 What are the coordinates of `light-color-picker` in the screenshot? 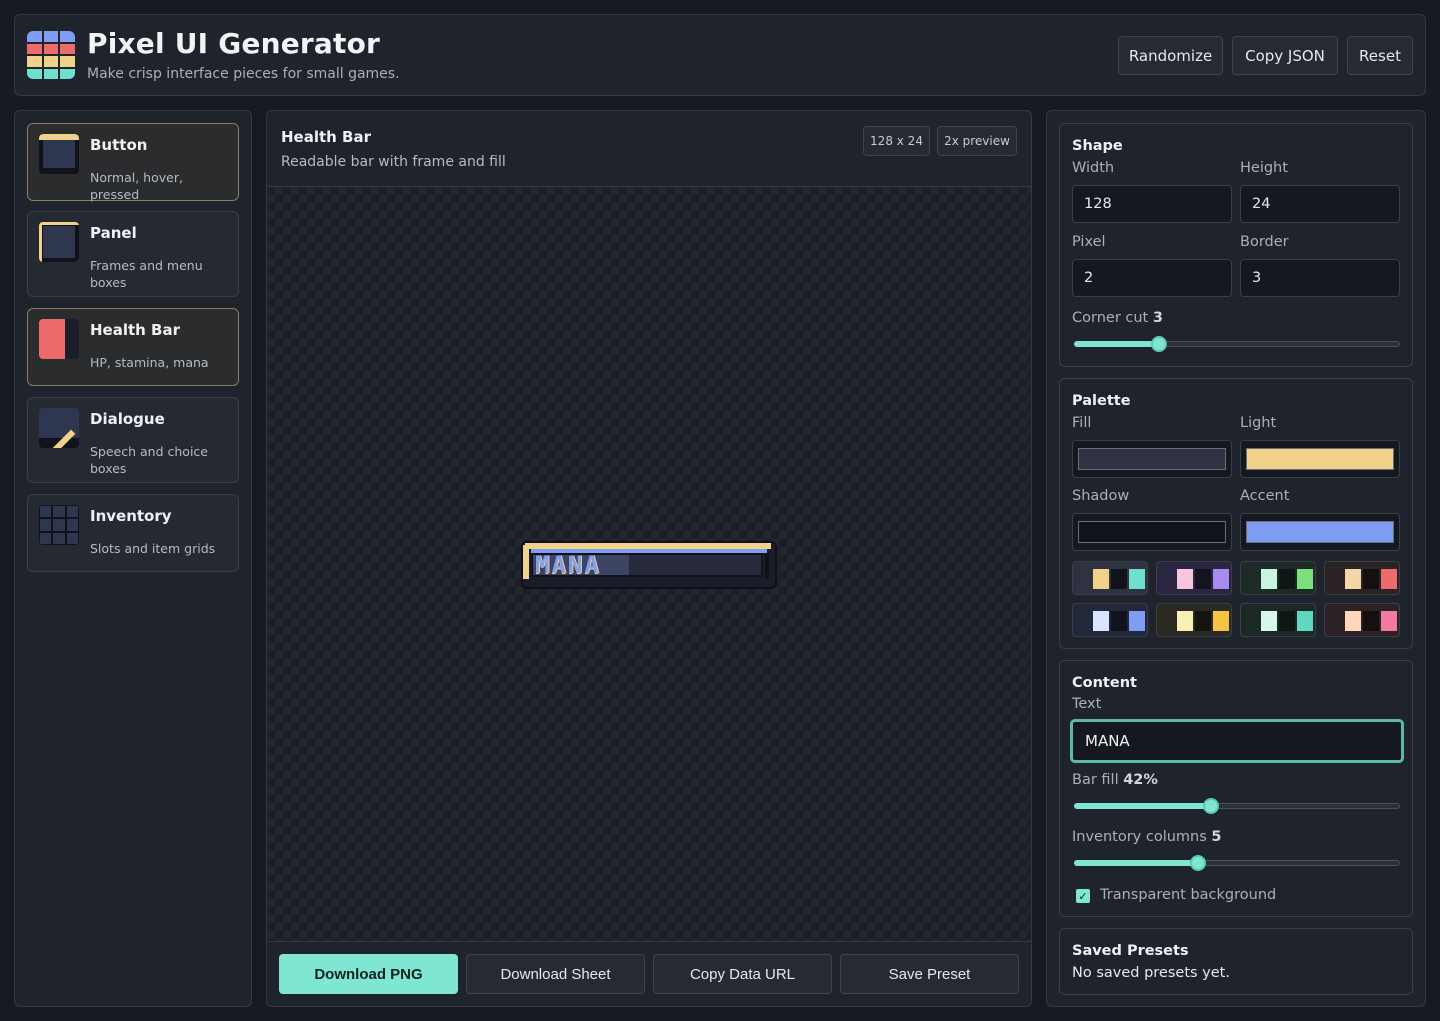 It's located at (1320, 459).